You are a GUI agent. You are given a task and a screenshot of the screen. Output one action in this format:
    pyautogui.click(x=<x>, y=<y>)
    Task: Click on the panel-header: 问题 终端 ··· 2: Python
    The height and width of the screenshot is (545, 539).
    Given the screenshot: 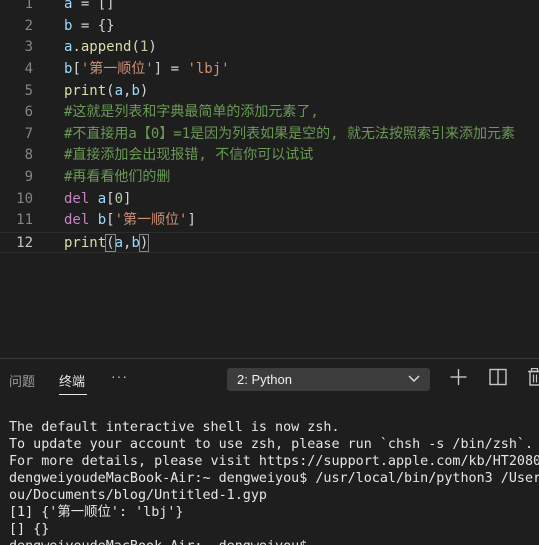 What is the action you would take?
    pyautogui.click(x=269, y=380)
    